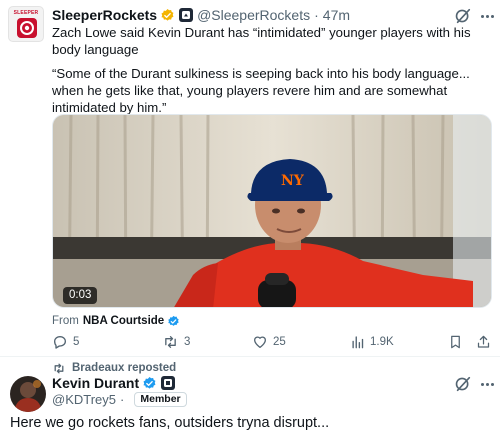  I want to click on author-name: Kevin Durant, so click(95, 383).